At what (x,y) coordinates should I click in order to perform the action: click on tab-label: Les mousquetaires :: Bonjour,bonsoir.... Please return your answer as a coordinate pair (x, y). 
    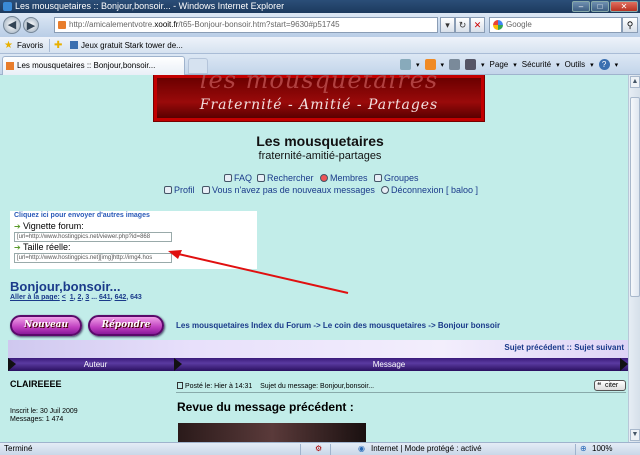
    Looking at the image, I should click on (86, 65).